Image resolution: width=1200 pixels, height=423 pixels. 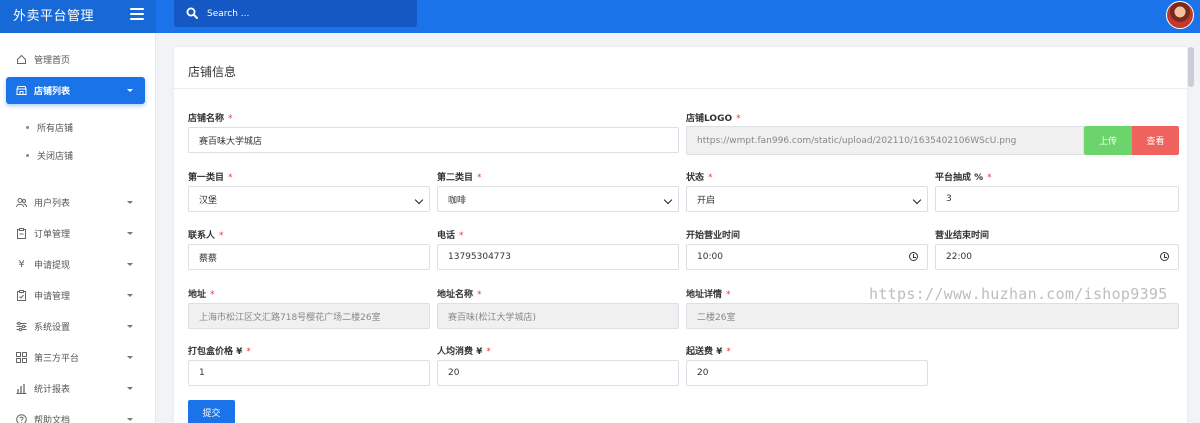 What do you see at coordinates (1180, 15) in the screenshot?
I see `avatar` at bounding box center [1180, 15].